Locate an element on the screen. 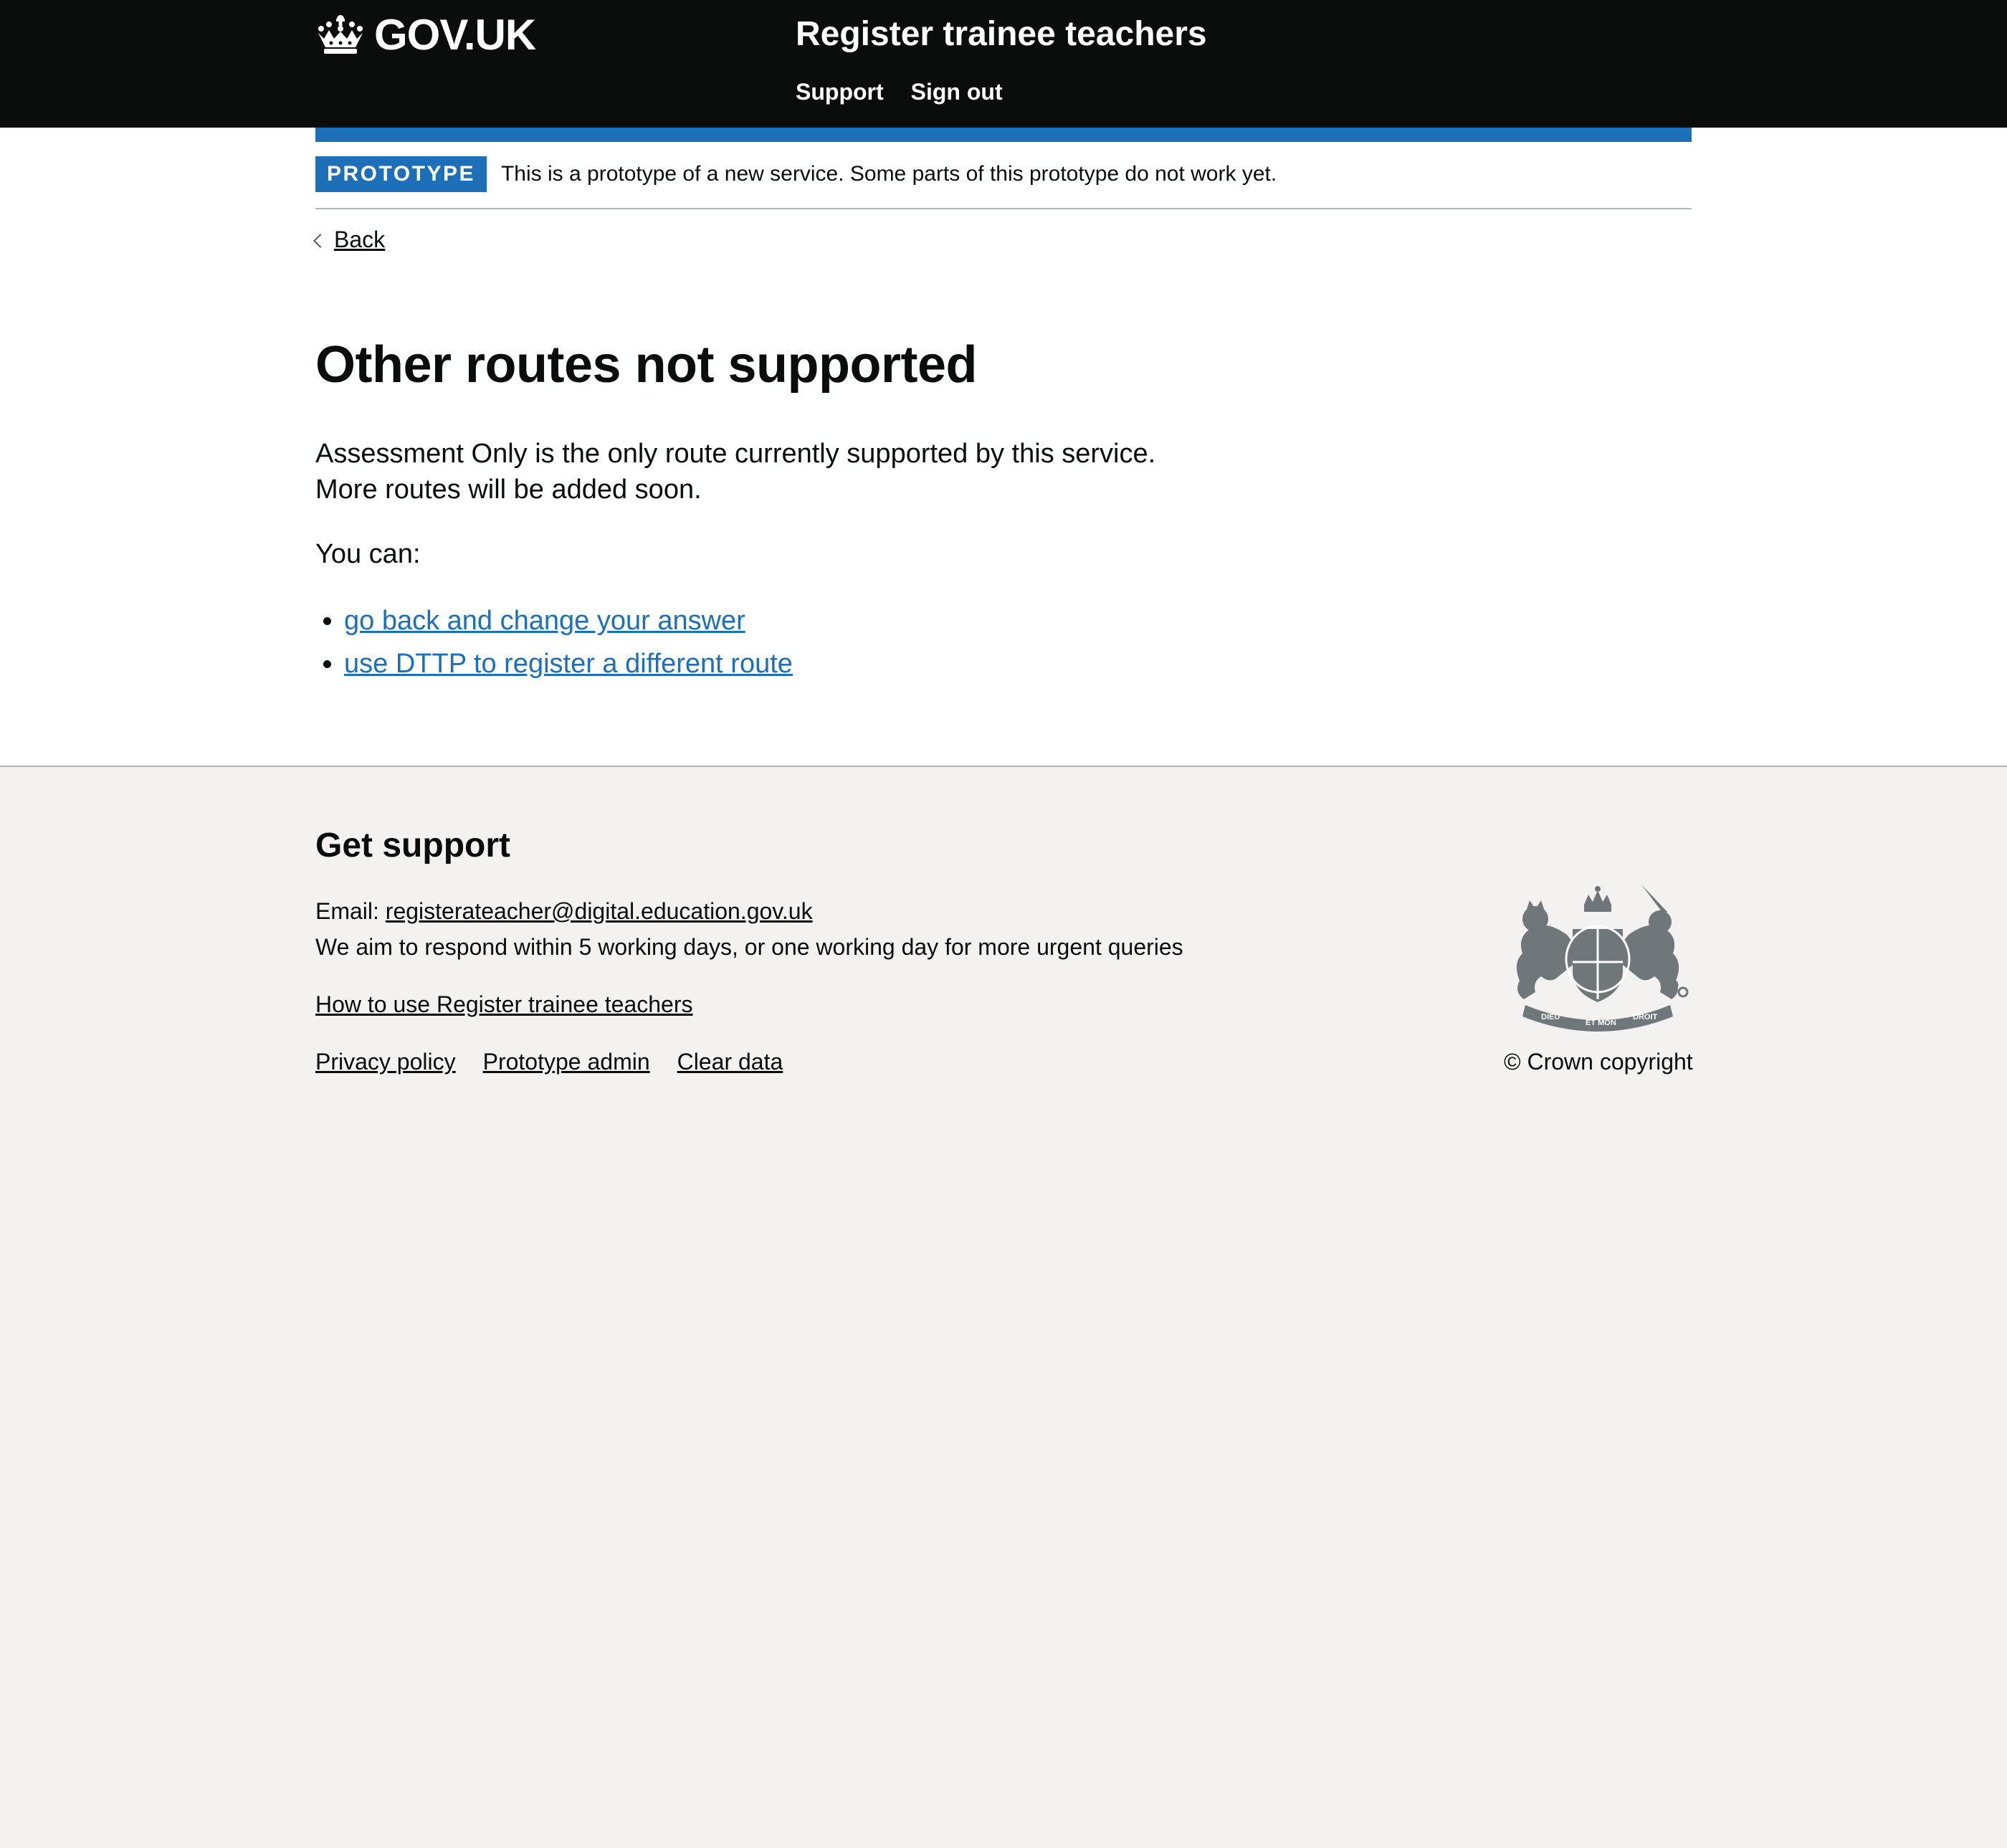 This screenshot has height=1848, width=2007. logo-text: GOV.UK is located at coordinates (455, 35).